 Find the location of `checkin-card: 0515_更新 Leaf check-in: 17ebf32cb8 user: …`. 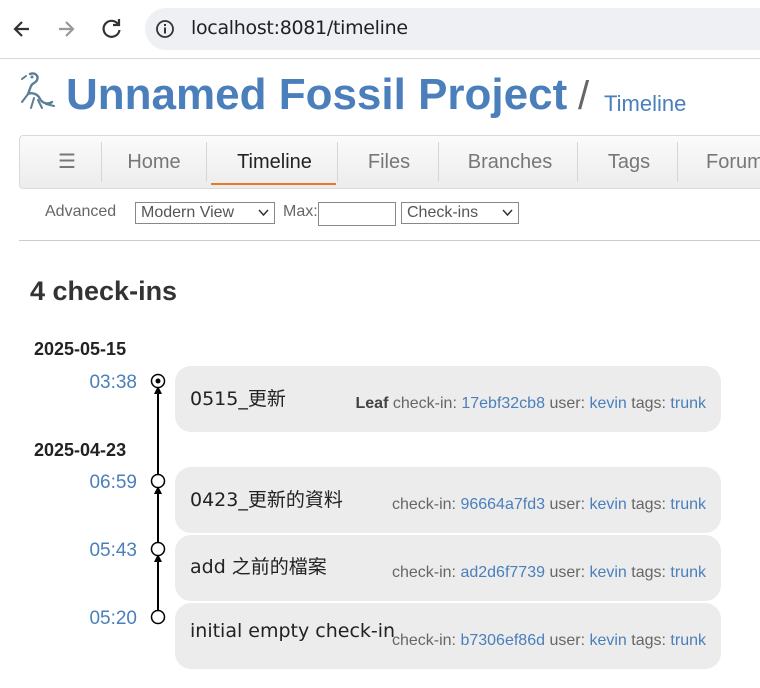

checkin-card: 0515_更新 Leaf check-in: 17ebf32cb8 user: … is located at coordinates (448, 399).